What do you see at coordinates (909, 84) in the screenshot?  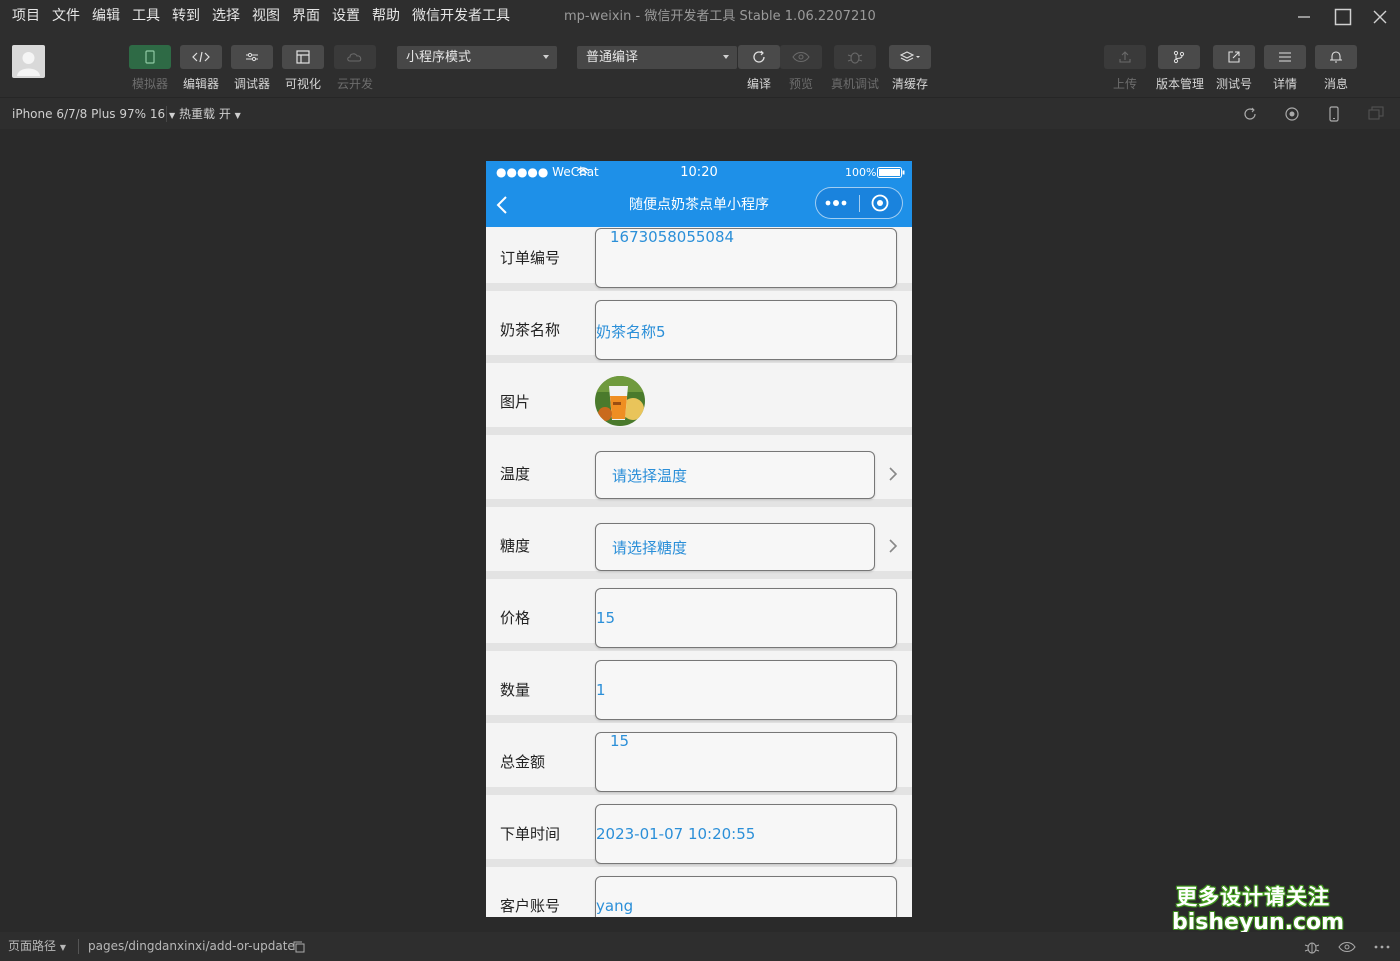 I see `clear-cache-label: 清缓存` at bounding box center [909, 84].